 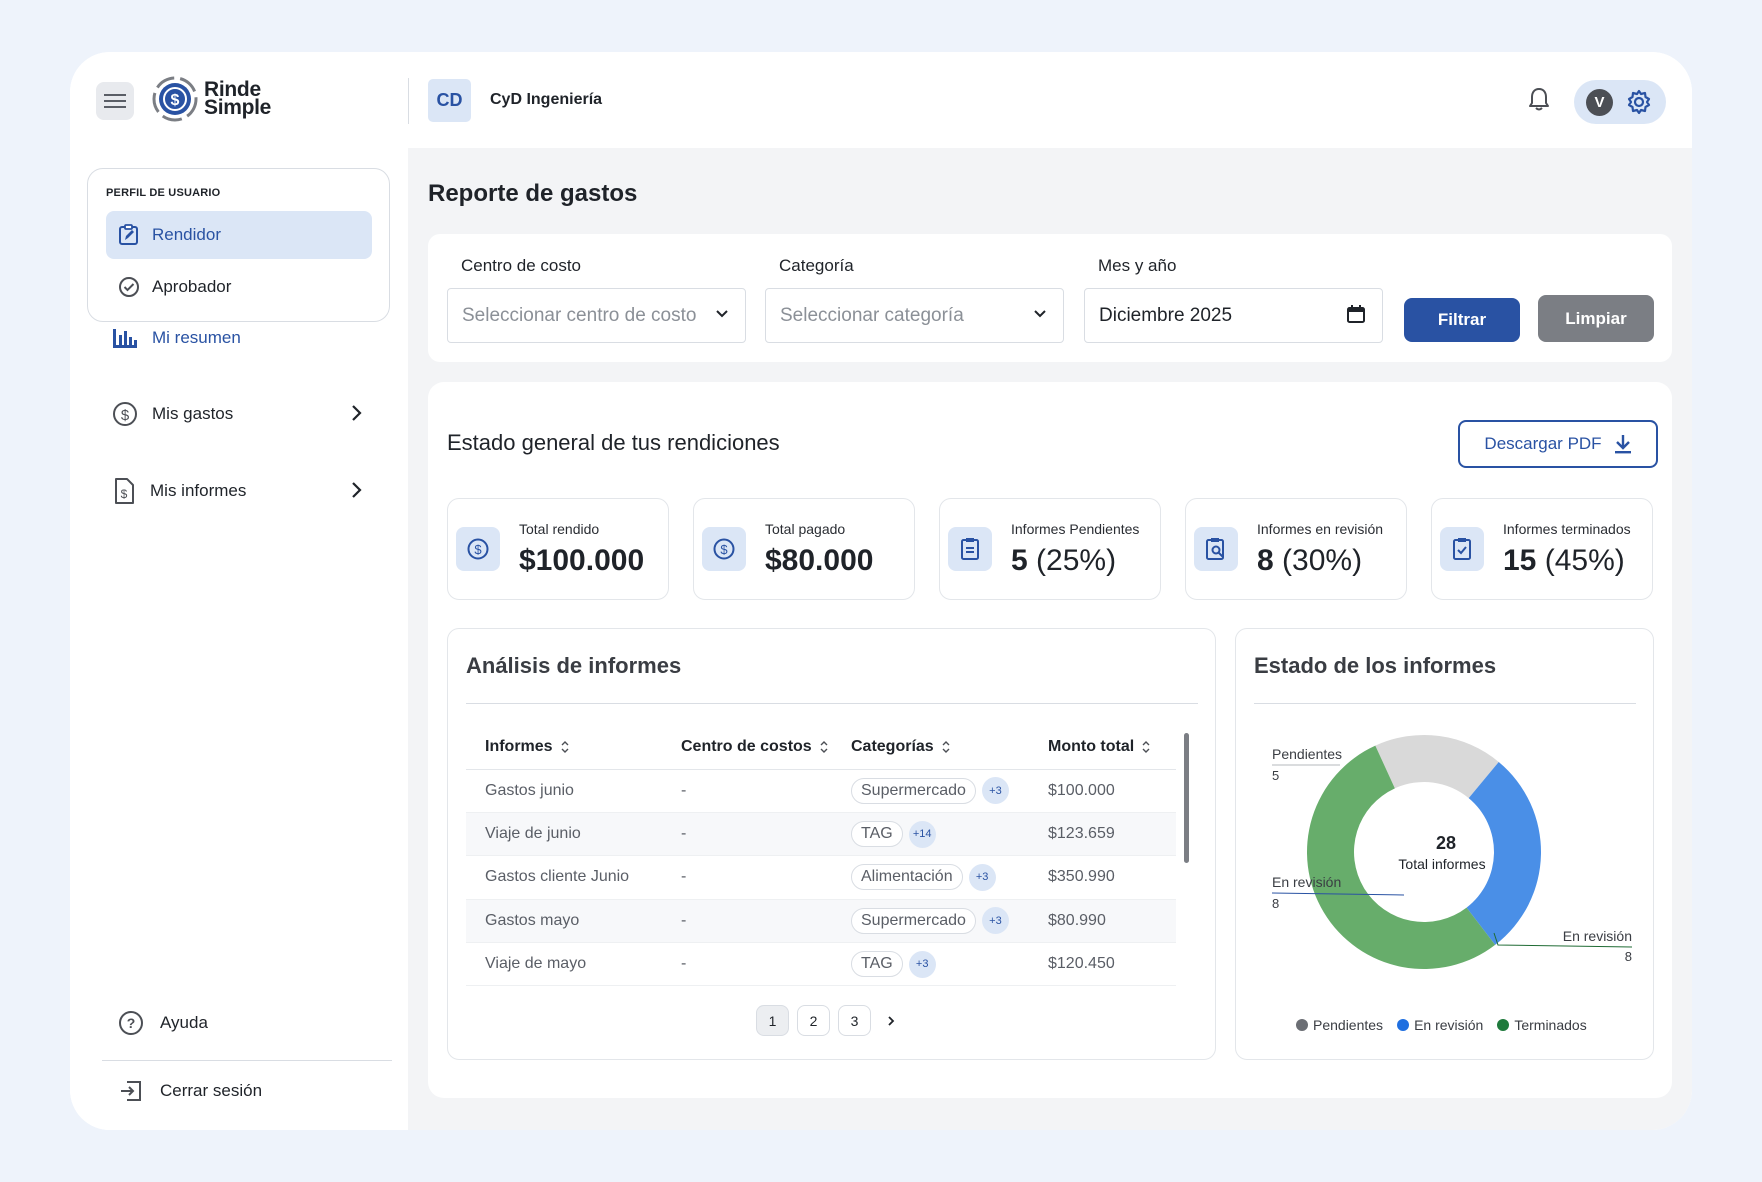 I want to click on role-rendidor: Rendidor, so click(x=239, y=235).